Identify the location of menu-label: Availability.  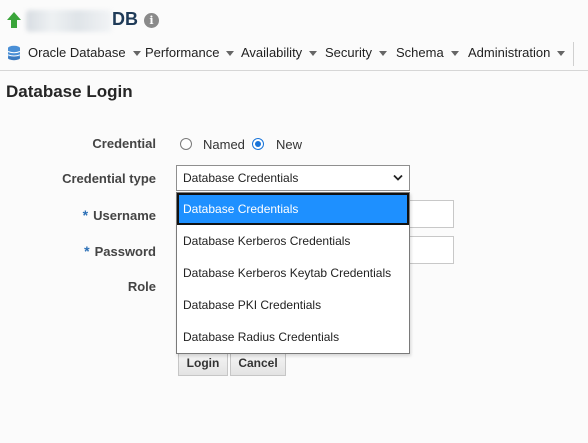
(272, 52).